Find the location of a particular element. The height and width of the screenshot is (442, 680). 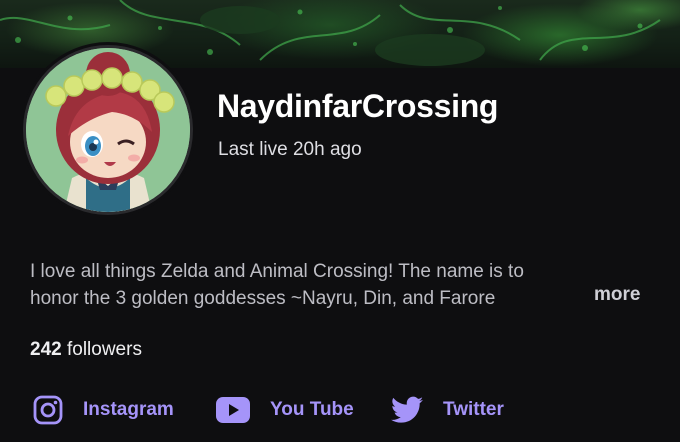

avatar-illustration is located at coordinates (108, 130).